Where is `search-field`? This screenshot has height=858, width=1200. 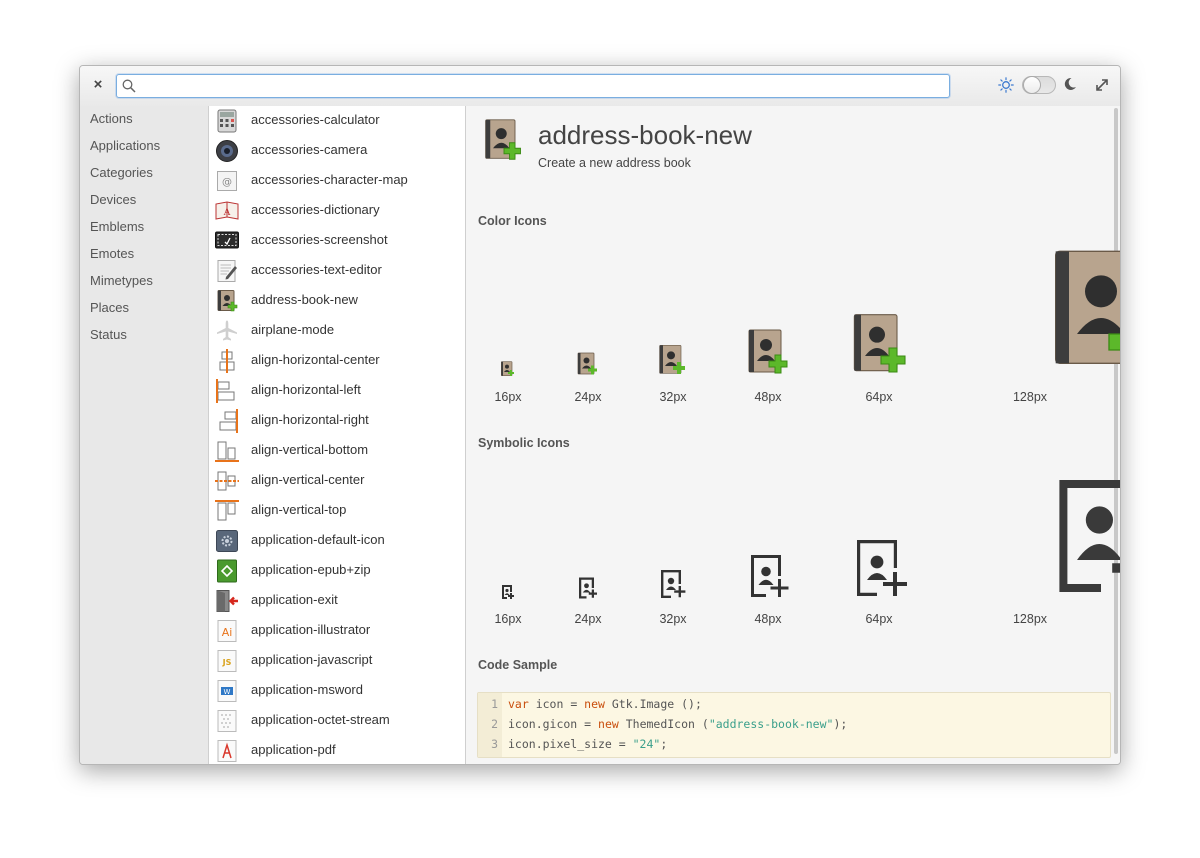 search-field is located at coordinates (533, 86).